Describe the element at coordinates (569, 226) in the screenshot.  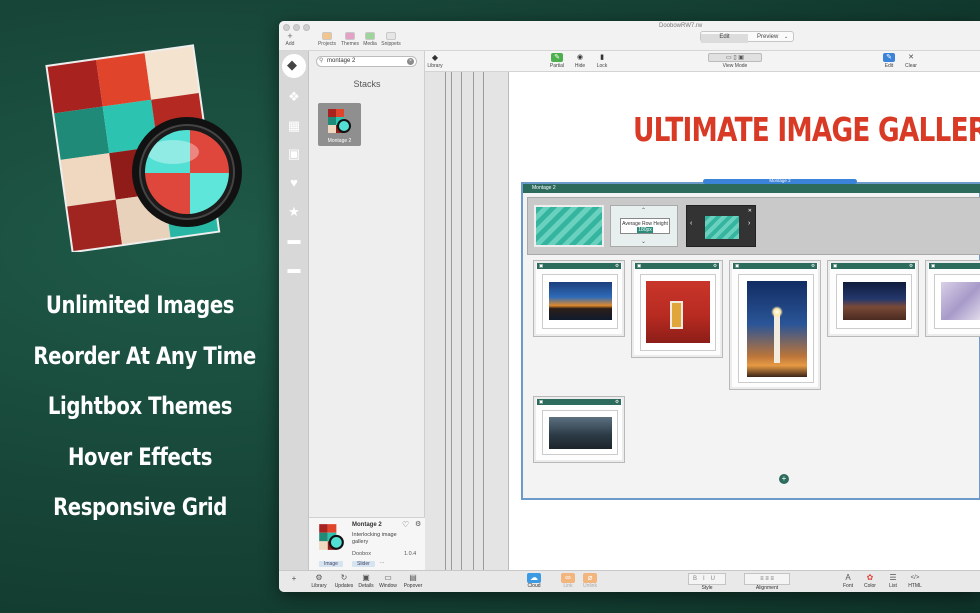
I see `placeholder-image` at that location.